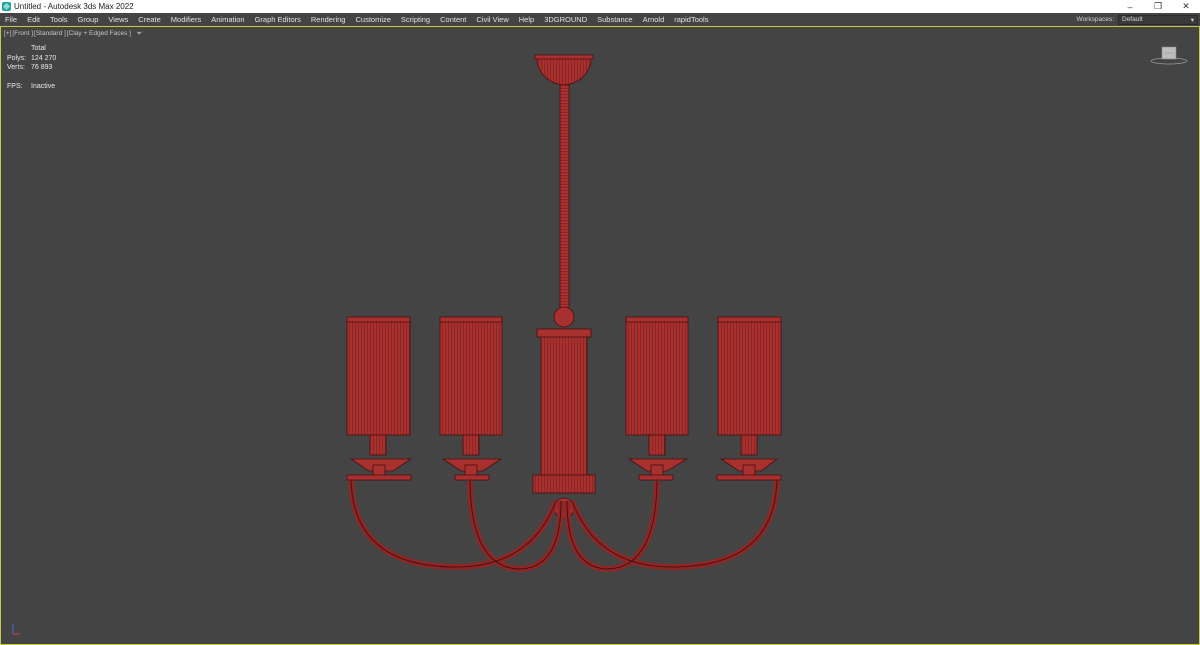 The width and height of the screenshot is (1200, 645). Describe the element at coordinates (38, 48) in the screenshot. I see `stats-header: Total` at that location.